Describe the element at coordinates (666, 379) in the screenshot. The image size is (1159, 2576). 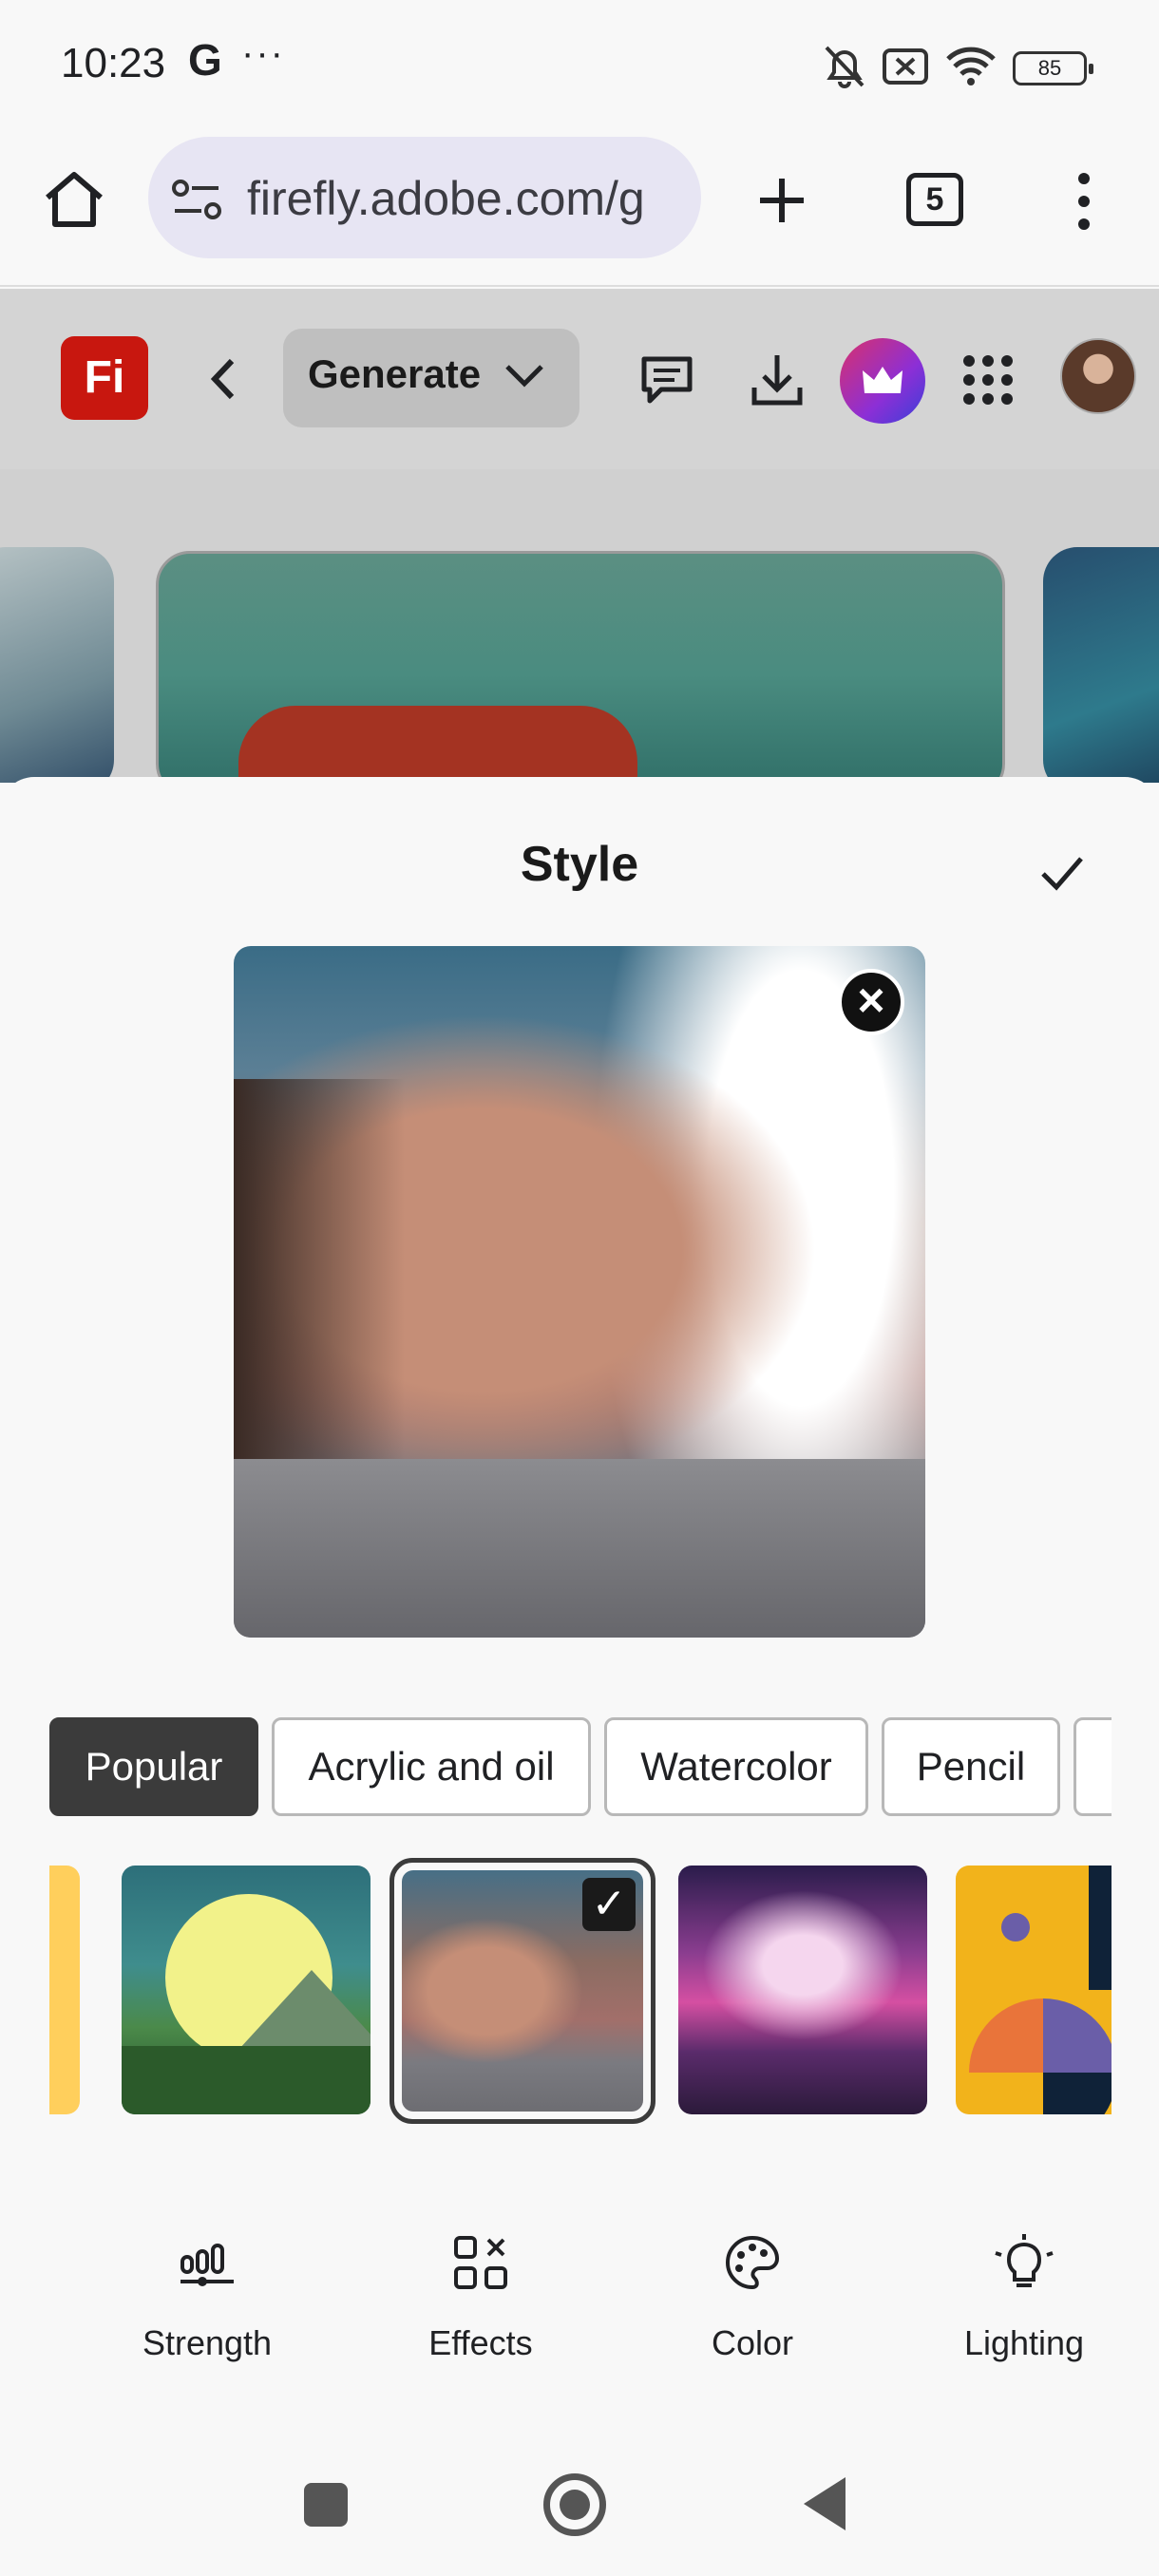
I see `feedback-icon` at that location.